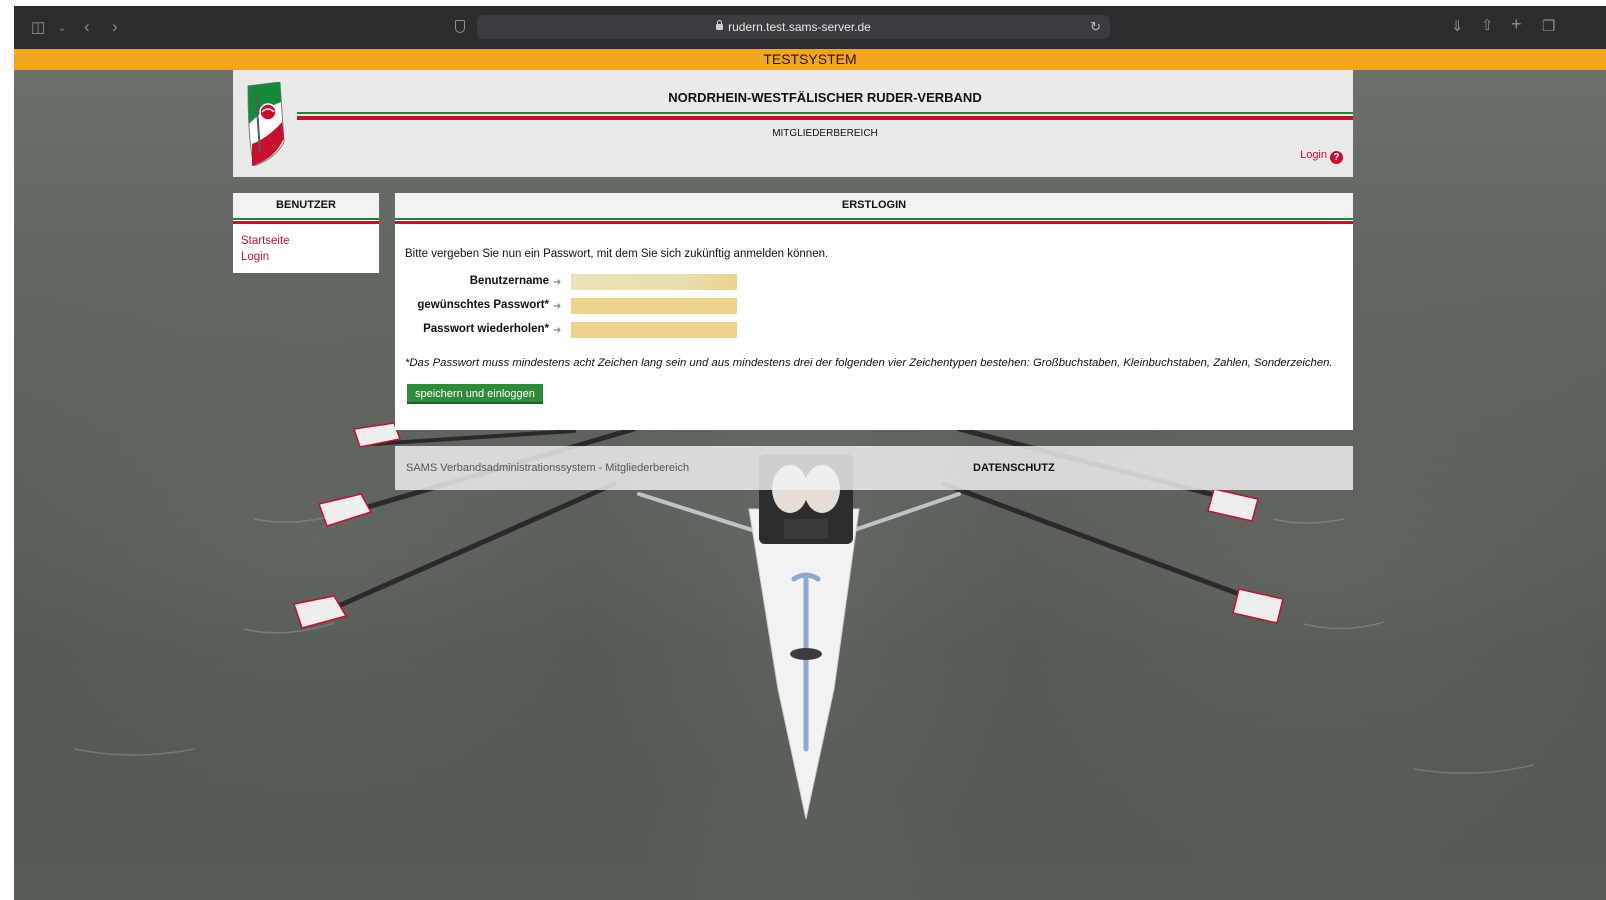 This screenshot has height=900, width=1606. What do you see at coordinates (825, 133) in the screenshot?
I see `area-subtitle: MITGLIEDERBEREICH` at bounding box center [825, 133].